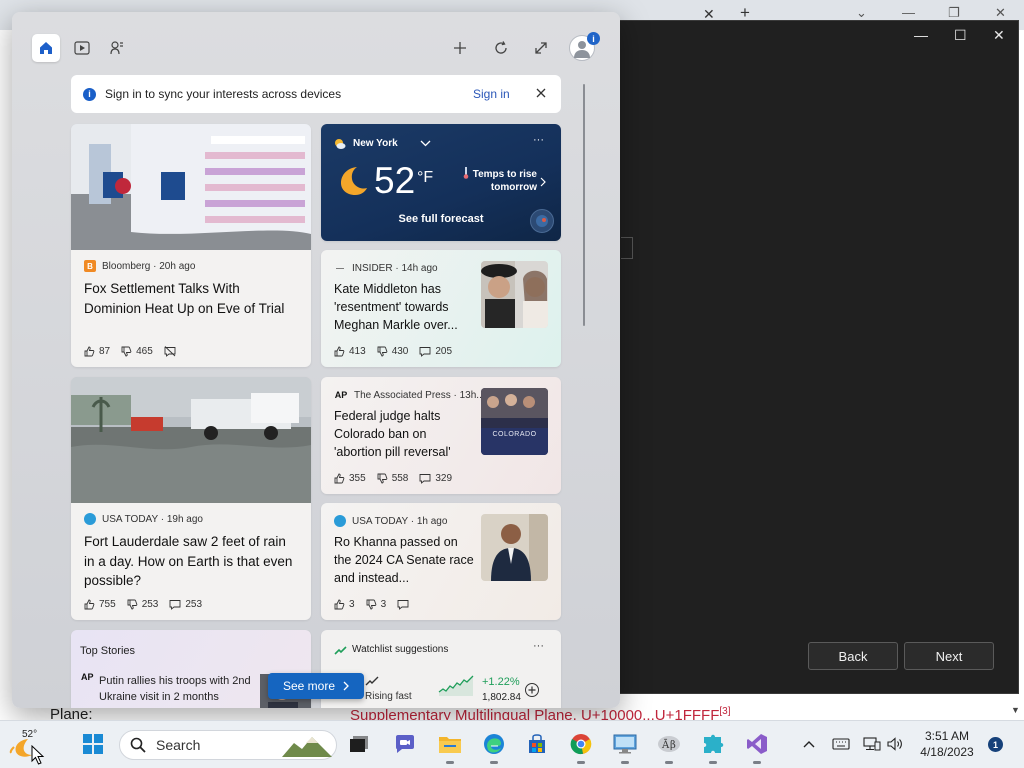 Image resolution: width=1024 pixels, height=768 pixels. Describe the element at coordinates (450, 744) in the screenshot. I see `file-explorer-button` at that location.